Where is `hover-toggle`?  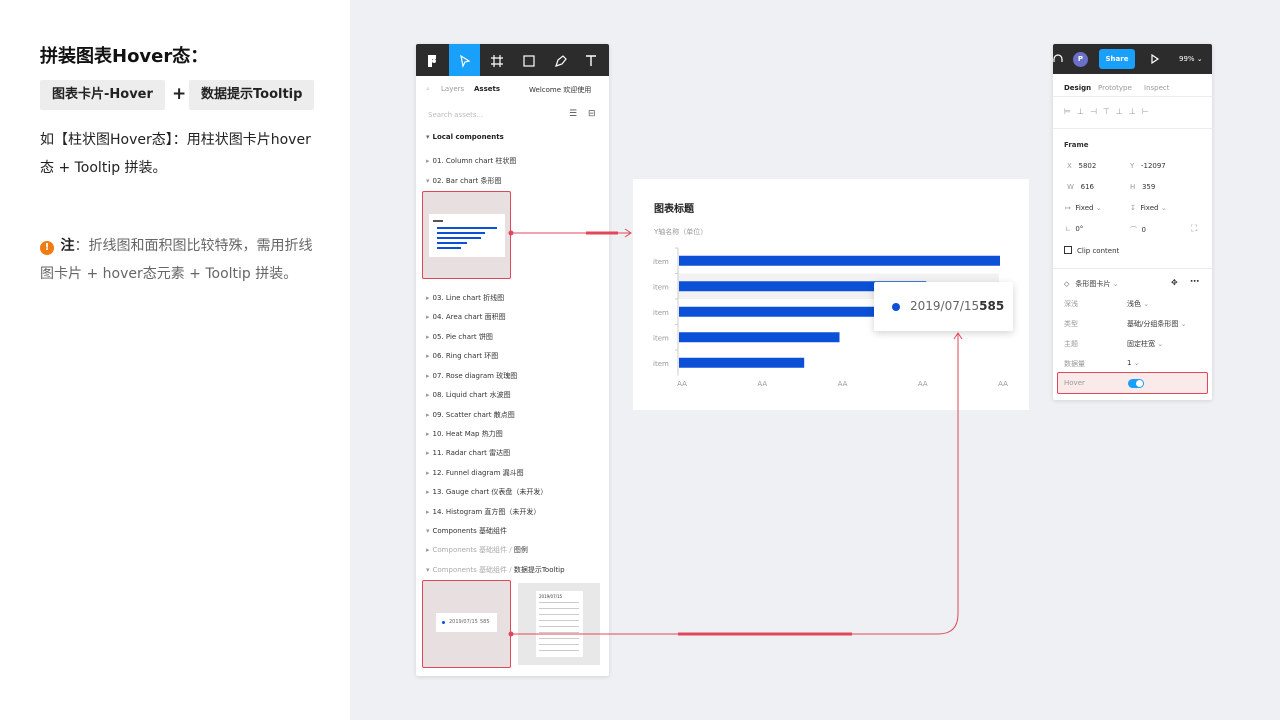 hover-toggle is located at coordinates (1136, 383).